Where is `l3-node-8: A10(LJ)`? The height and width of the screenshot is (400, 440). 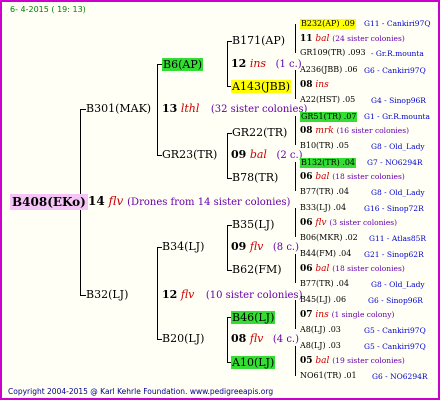 l3-node-8: A10(LJ) is located at coordinates (253, 362).